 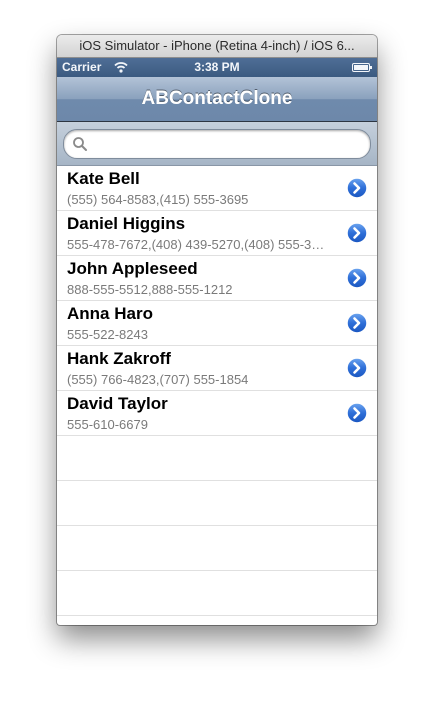 I want to click on contact-phones: 555-610-6679, so click(x=107, y=424).